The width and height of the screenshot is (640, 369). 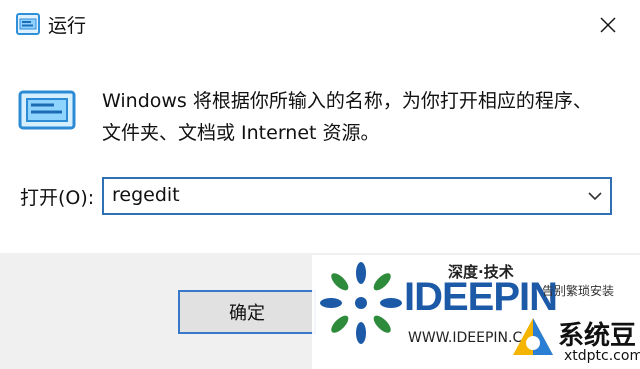 What do you see at coordinates (28, 24) in the screenshot?
I see `run-app-icon` at bounding box center [28, 24].